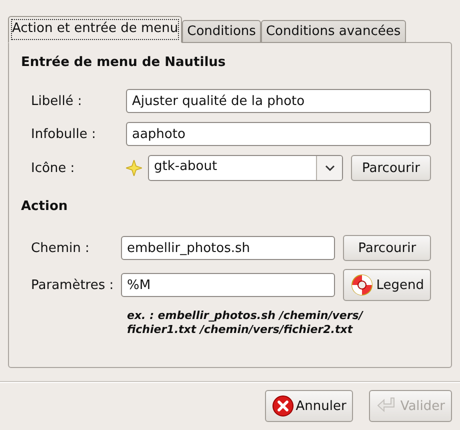 The image size is (460, 430). I want to click on field-label: Libellé :, so click(57, 101).